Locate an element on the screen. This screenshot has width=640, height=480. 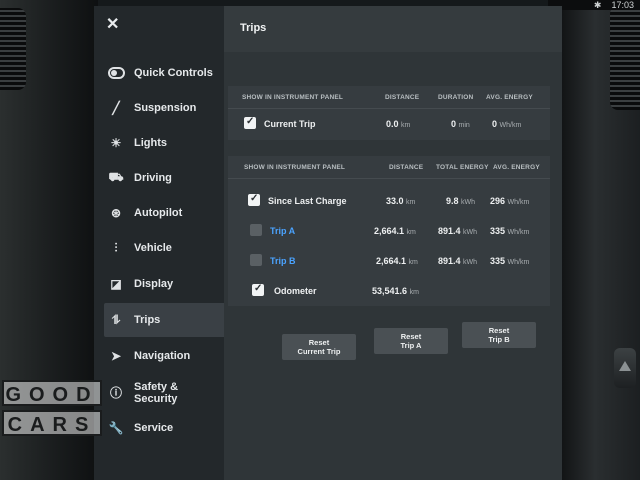
sidebar-item-display: ◪ Display is located at coordinates (165, 284).